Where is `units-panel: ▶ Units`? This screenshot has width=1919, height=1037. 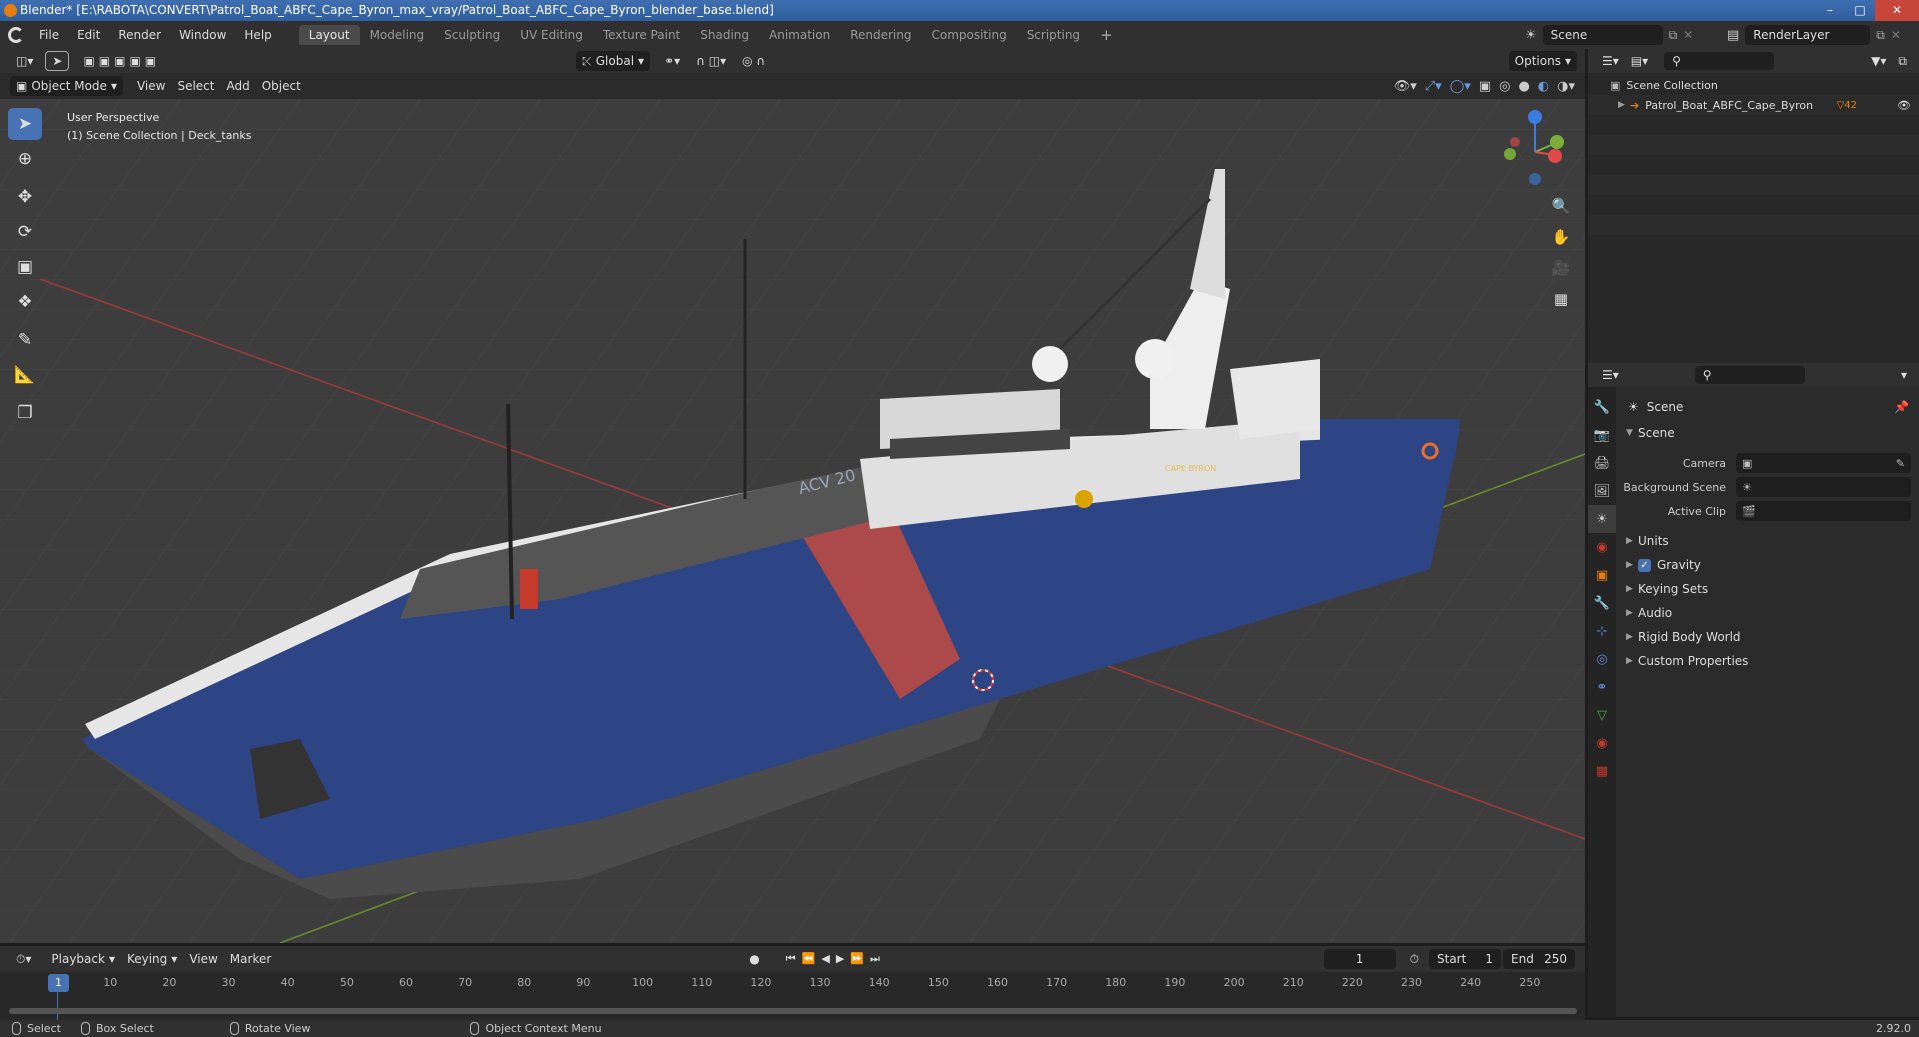
units-panel: ▶ Units is located at coordinates (1767, 541).